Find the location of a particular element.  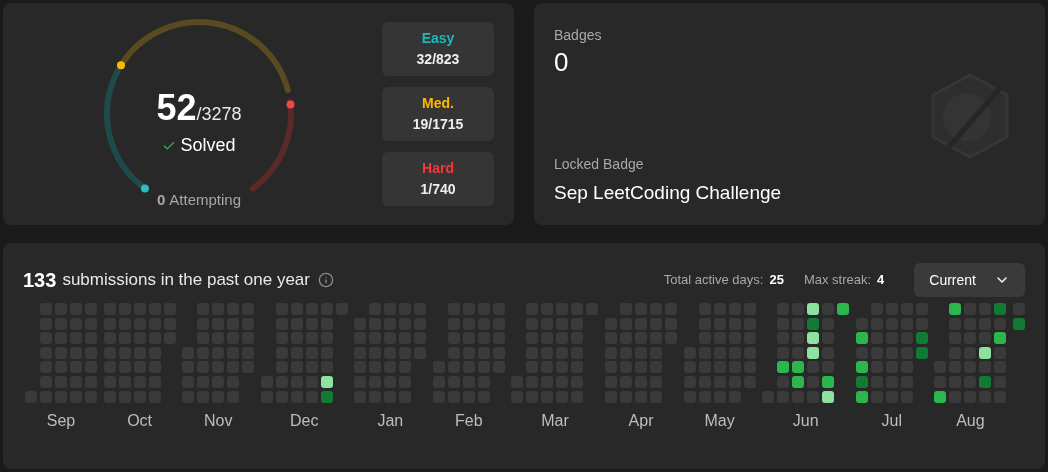

badges-count: 0 is located at coordinates (562, 62).